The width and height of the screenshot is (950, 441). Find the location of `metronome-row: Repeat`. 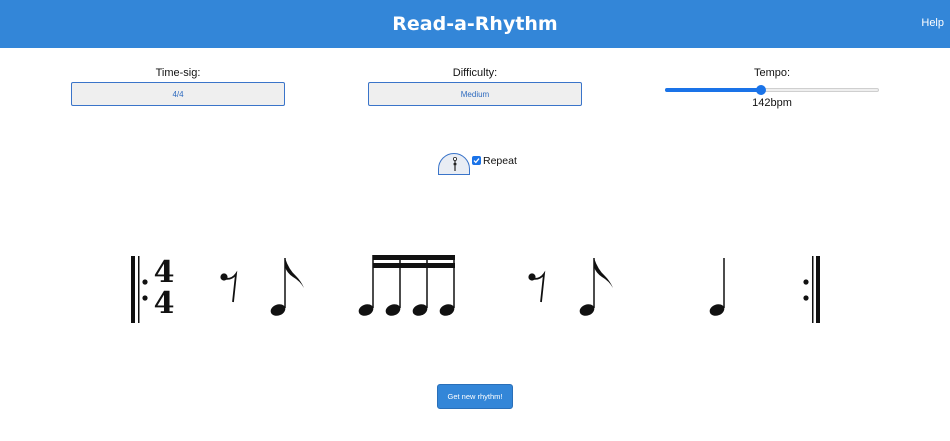

metronome-row: Repeat is located at coordinates (477, 164).